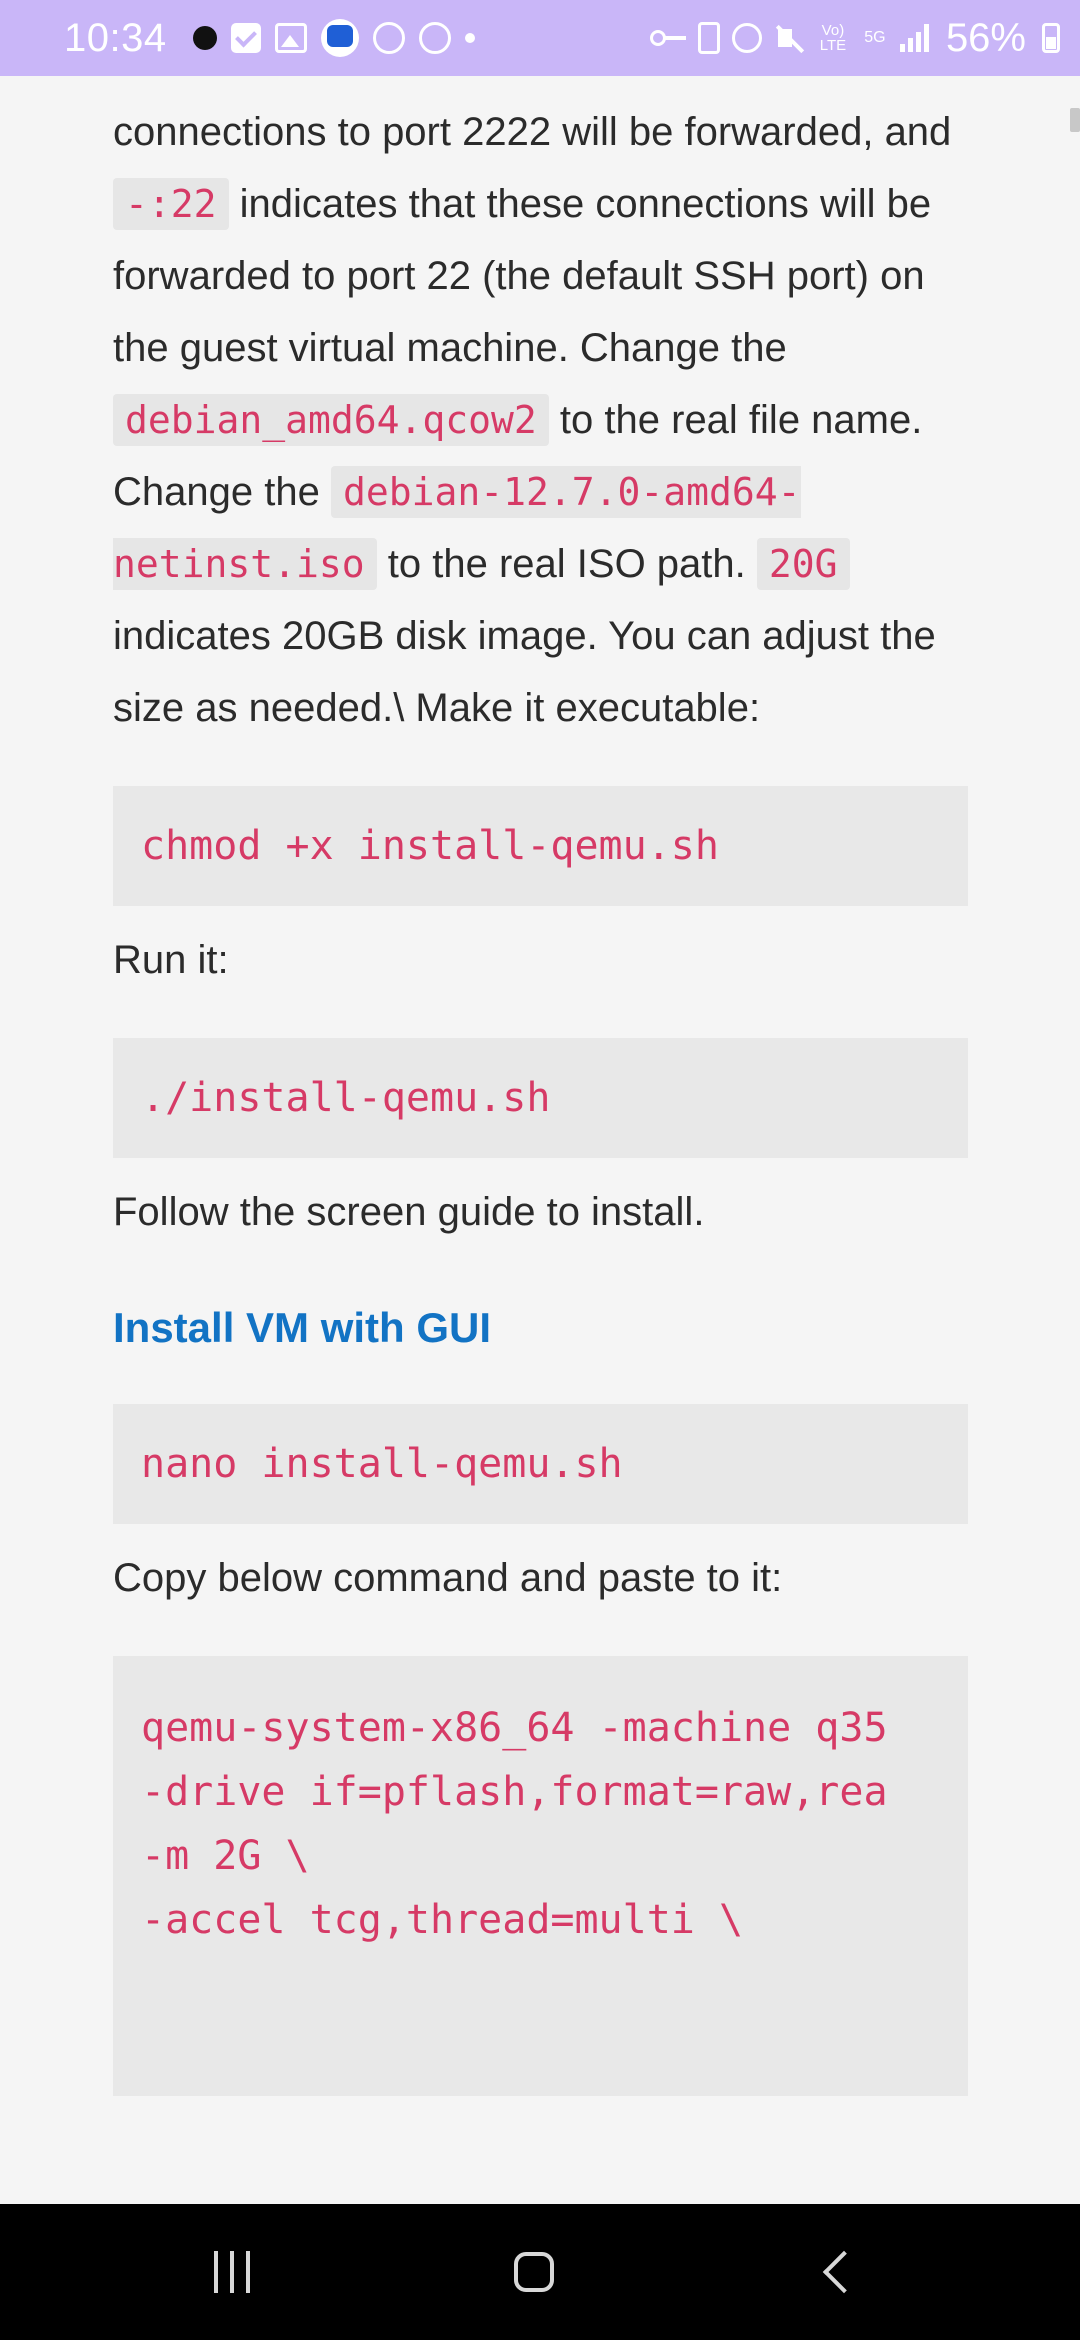  I want to click on code-block-chmod: chmod +x install-qemu.sh, so click(540, 846).